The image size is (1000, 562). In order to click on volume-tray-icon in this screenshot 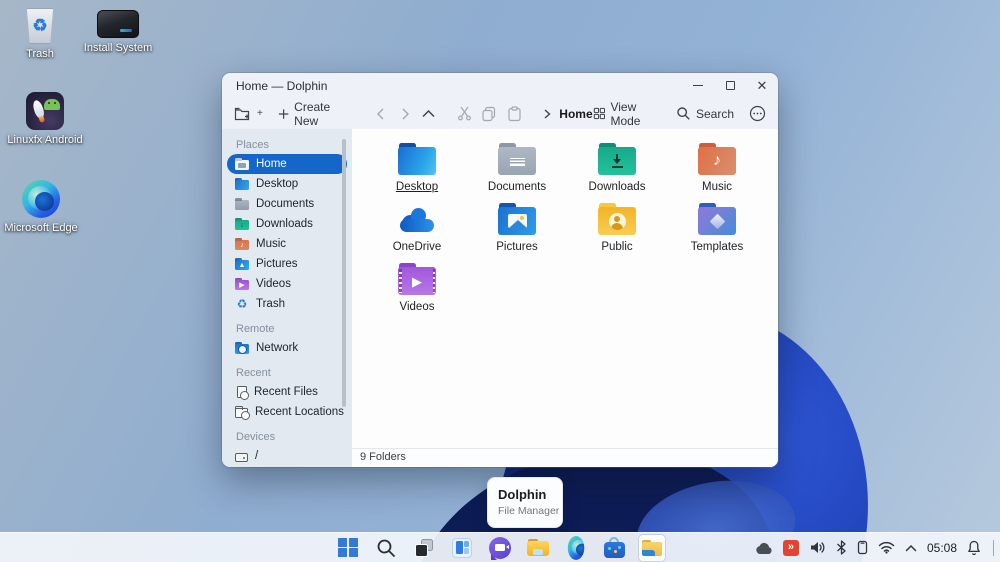, I will do `click(817, 547)`.